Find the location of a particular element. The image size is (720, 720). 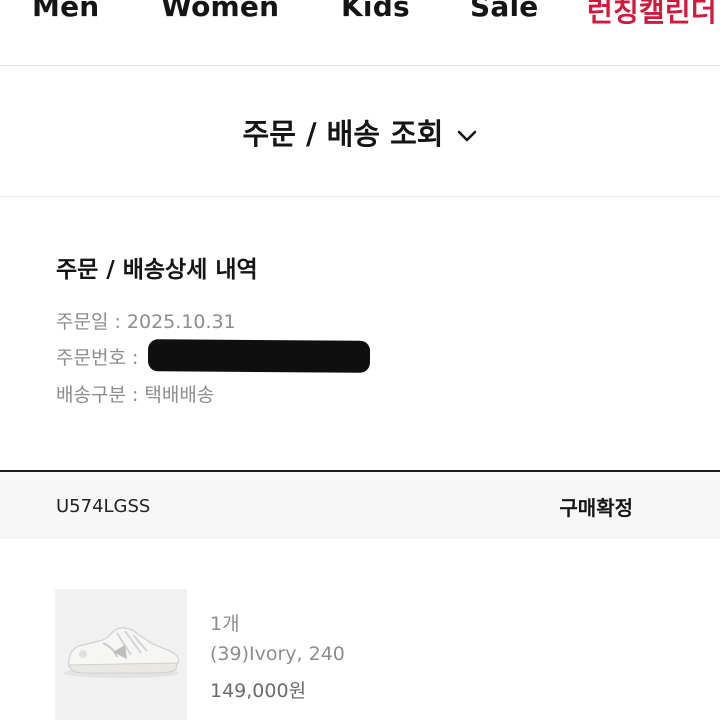

sneaker-image is located at coordinates (121, 654).